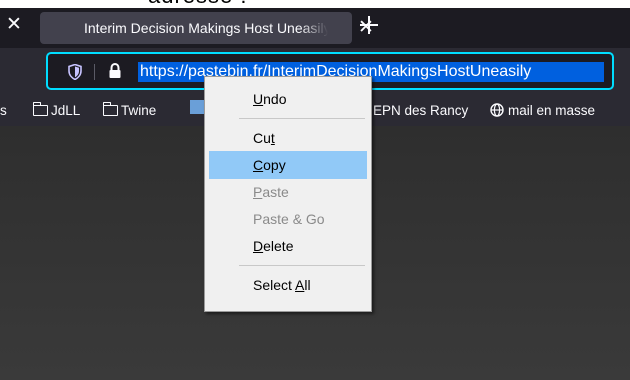  I want to click on lock-icon, so click(115, 71).